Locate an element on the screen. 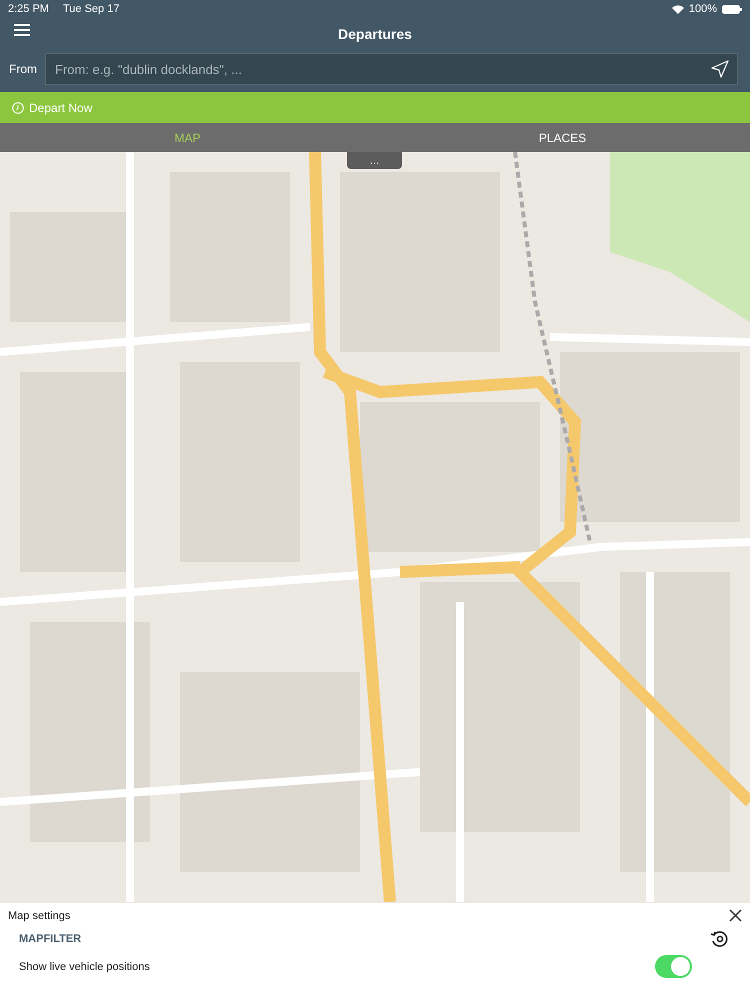 The image size is (750, 1000). menu-button is located at coordinates (22, 30).